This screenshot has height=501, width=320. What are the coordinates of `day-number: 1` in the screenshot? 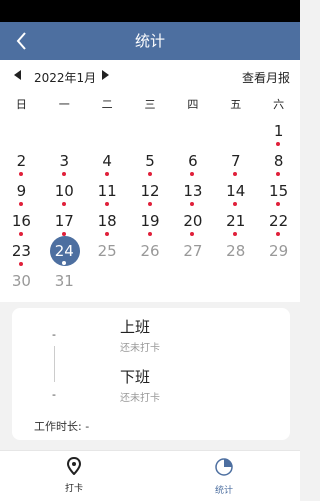 It's located at (278, 131).